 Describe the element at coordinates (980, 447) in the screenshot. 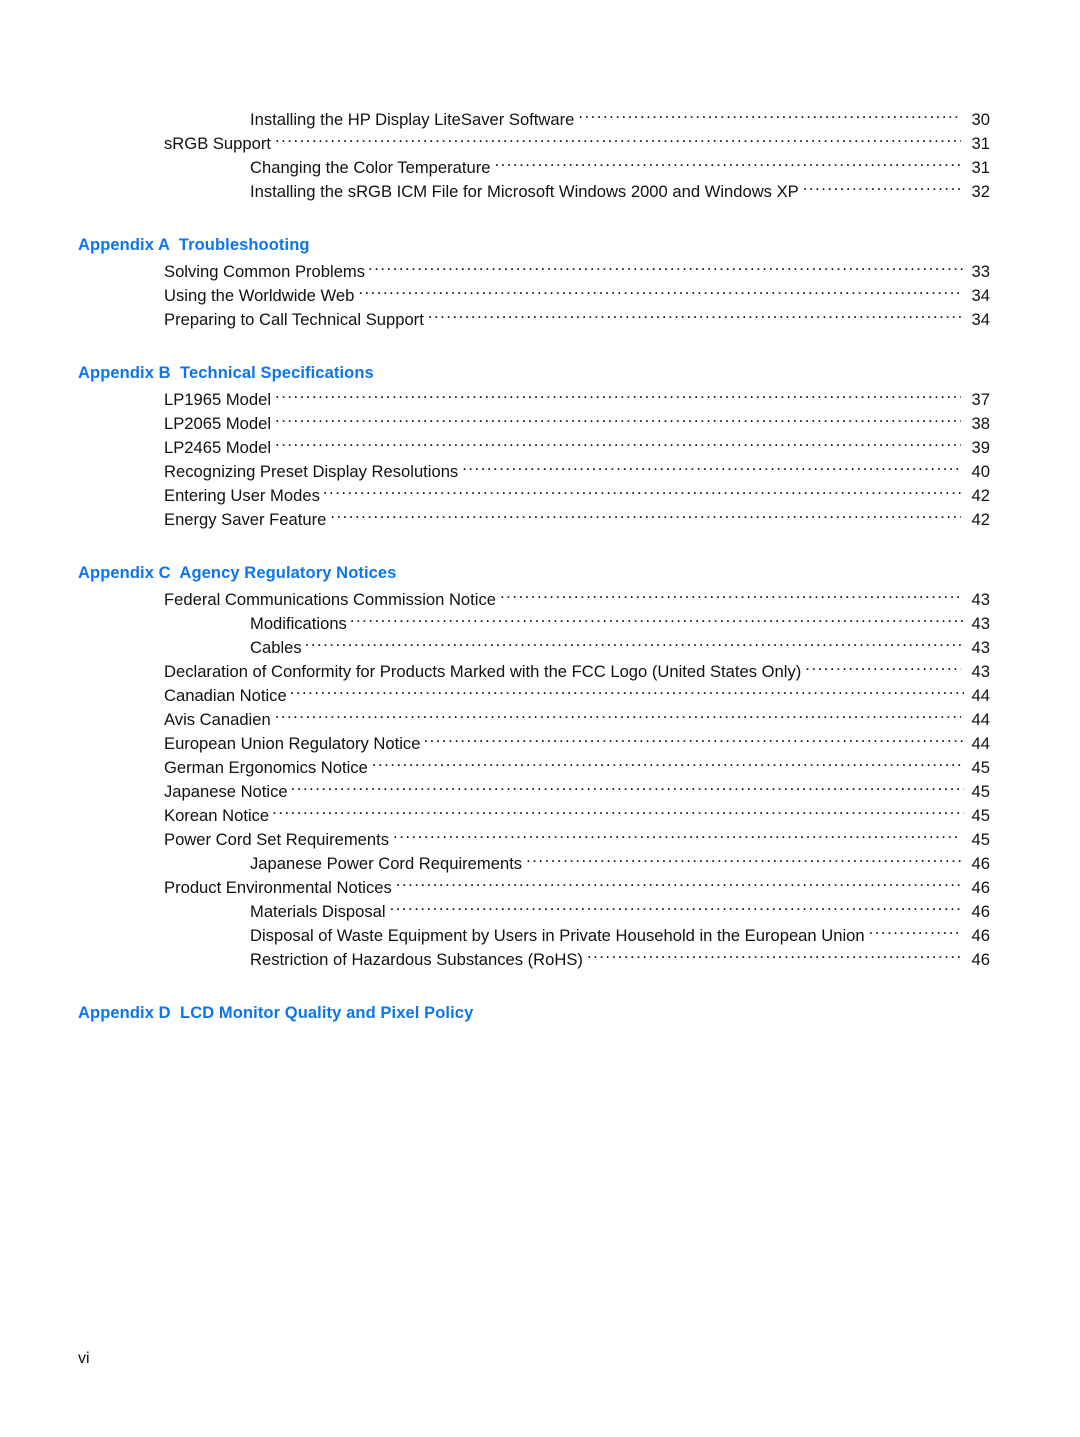

I see `toc-entry-page-number: 39` at that location.